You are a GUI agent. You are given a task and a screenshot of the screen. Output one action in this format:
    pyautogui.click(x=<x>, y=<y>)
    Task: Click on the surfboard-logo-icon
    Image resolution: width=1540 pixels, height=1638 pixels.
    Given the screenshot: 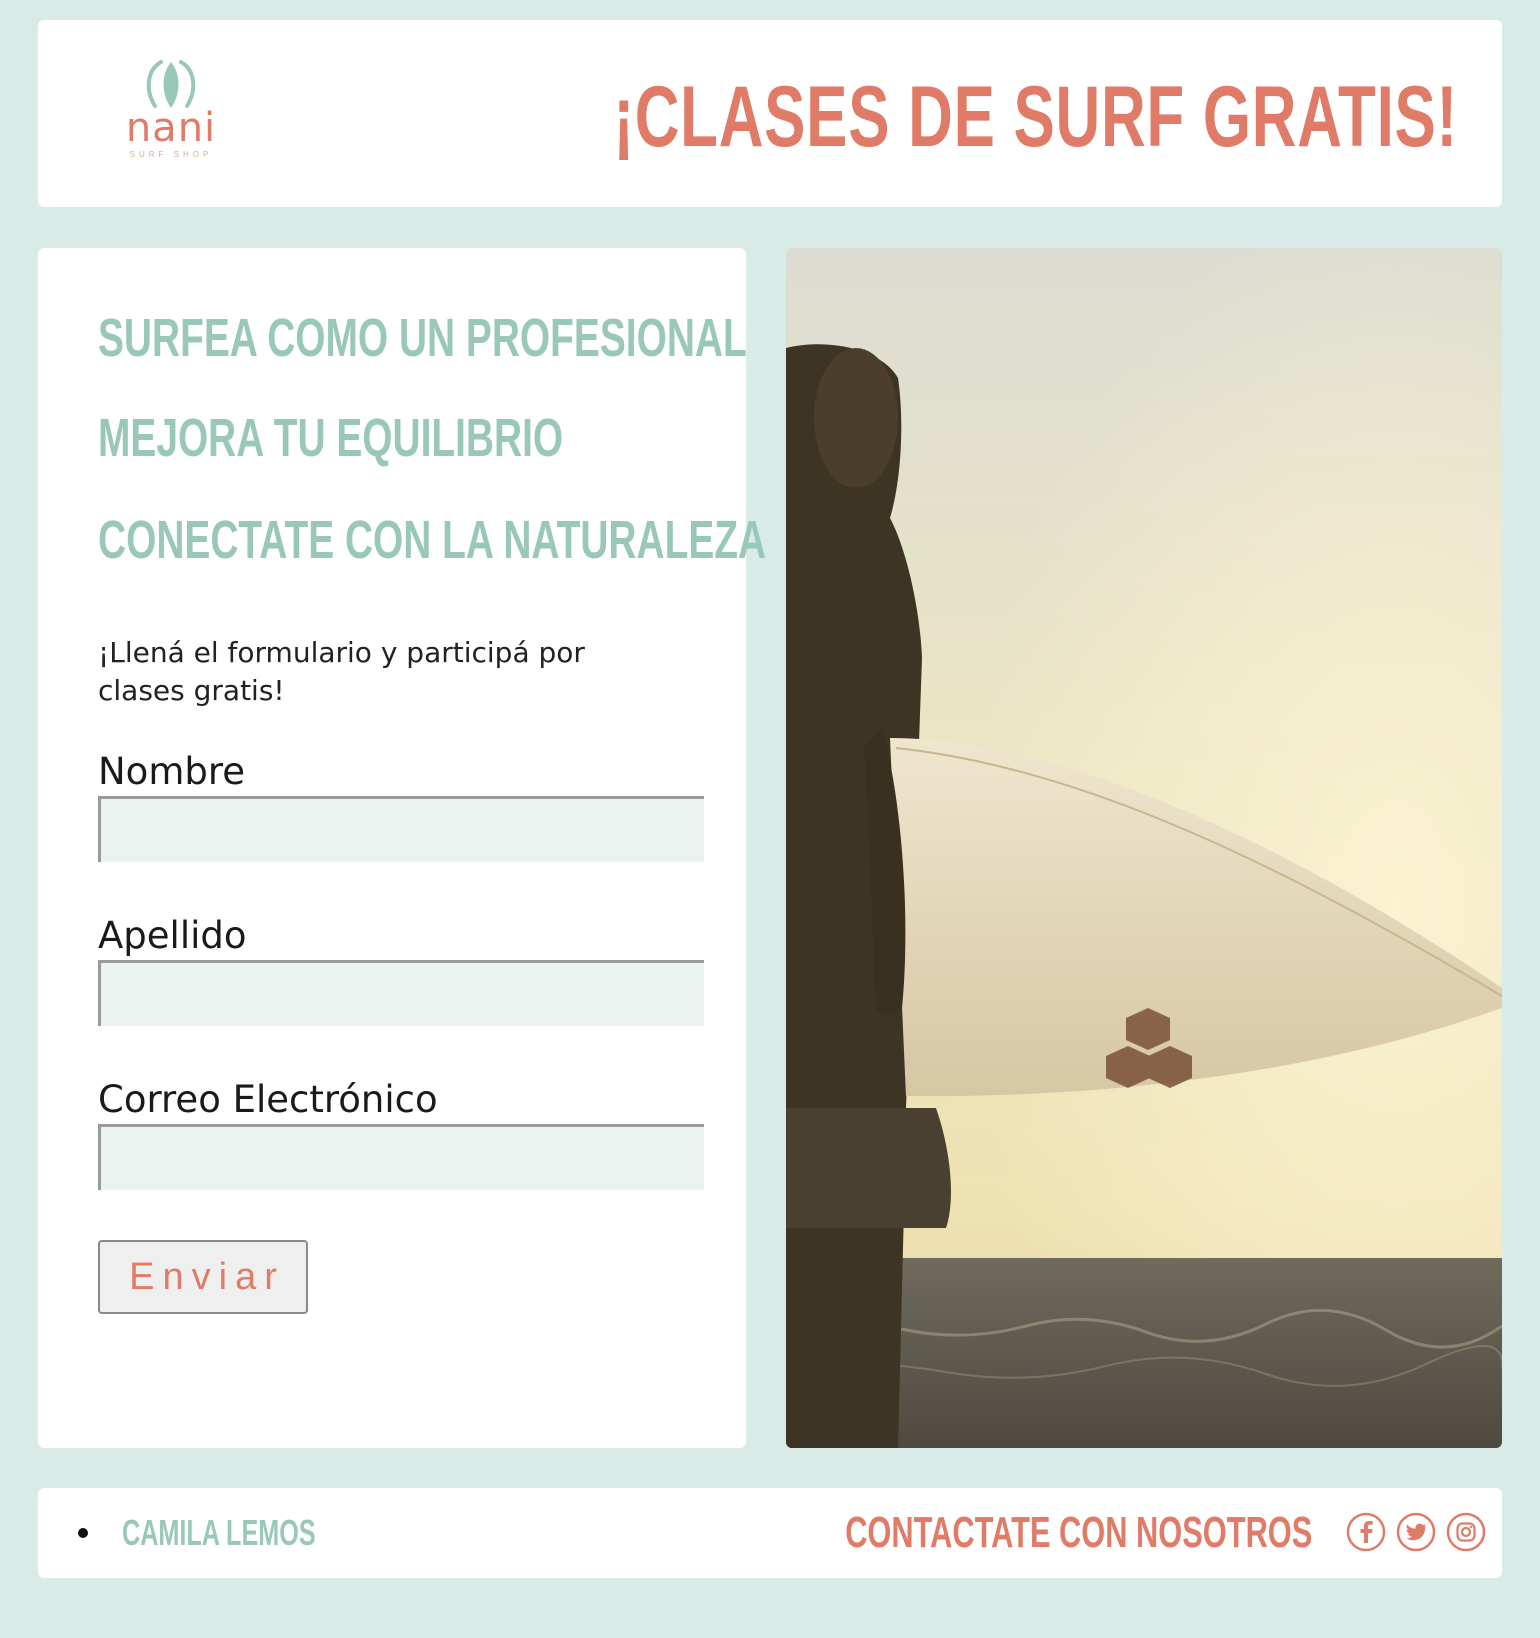 What is the action you would take?
    pyautogui.click(x=171, y=84)
    